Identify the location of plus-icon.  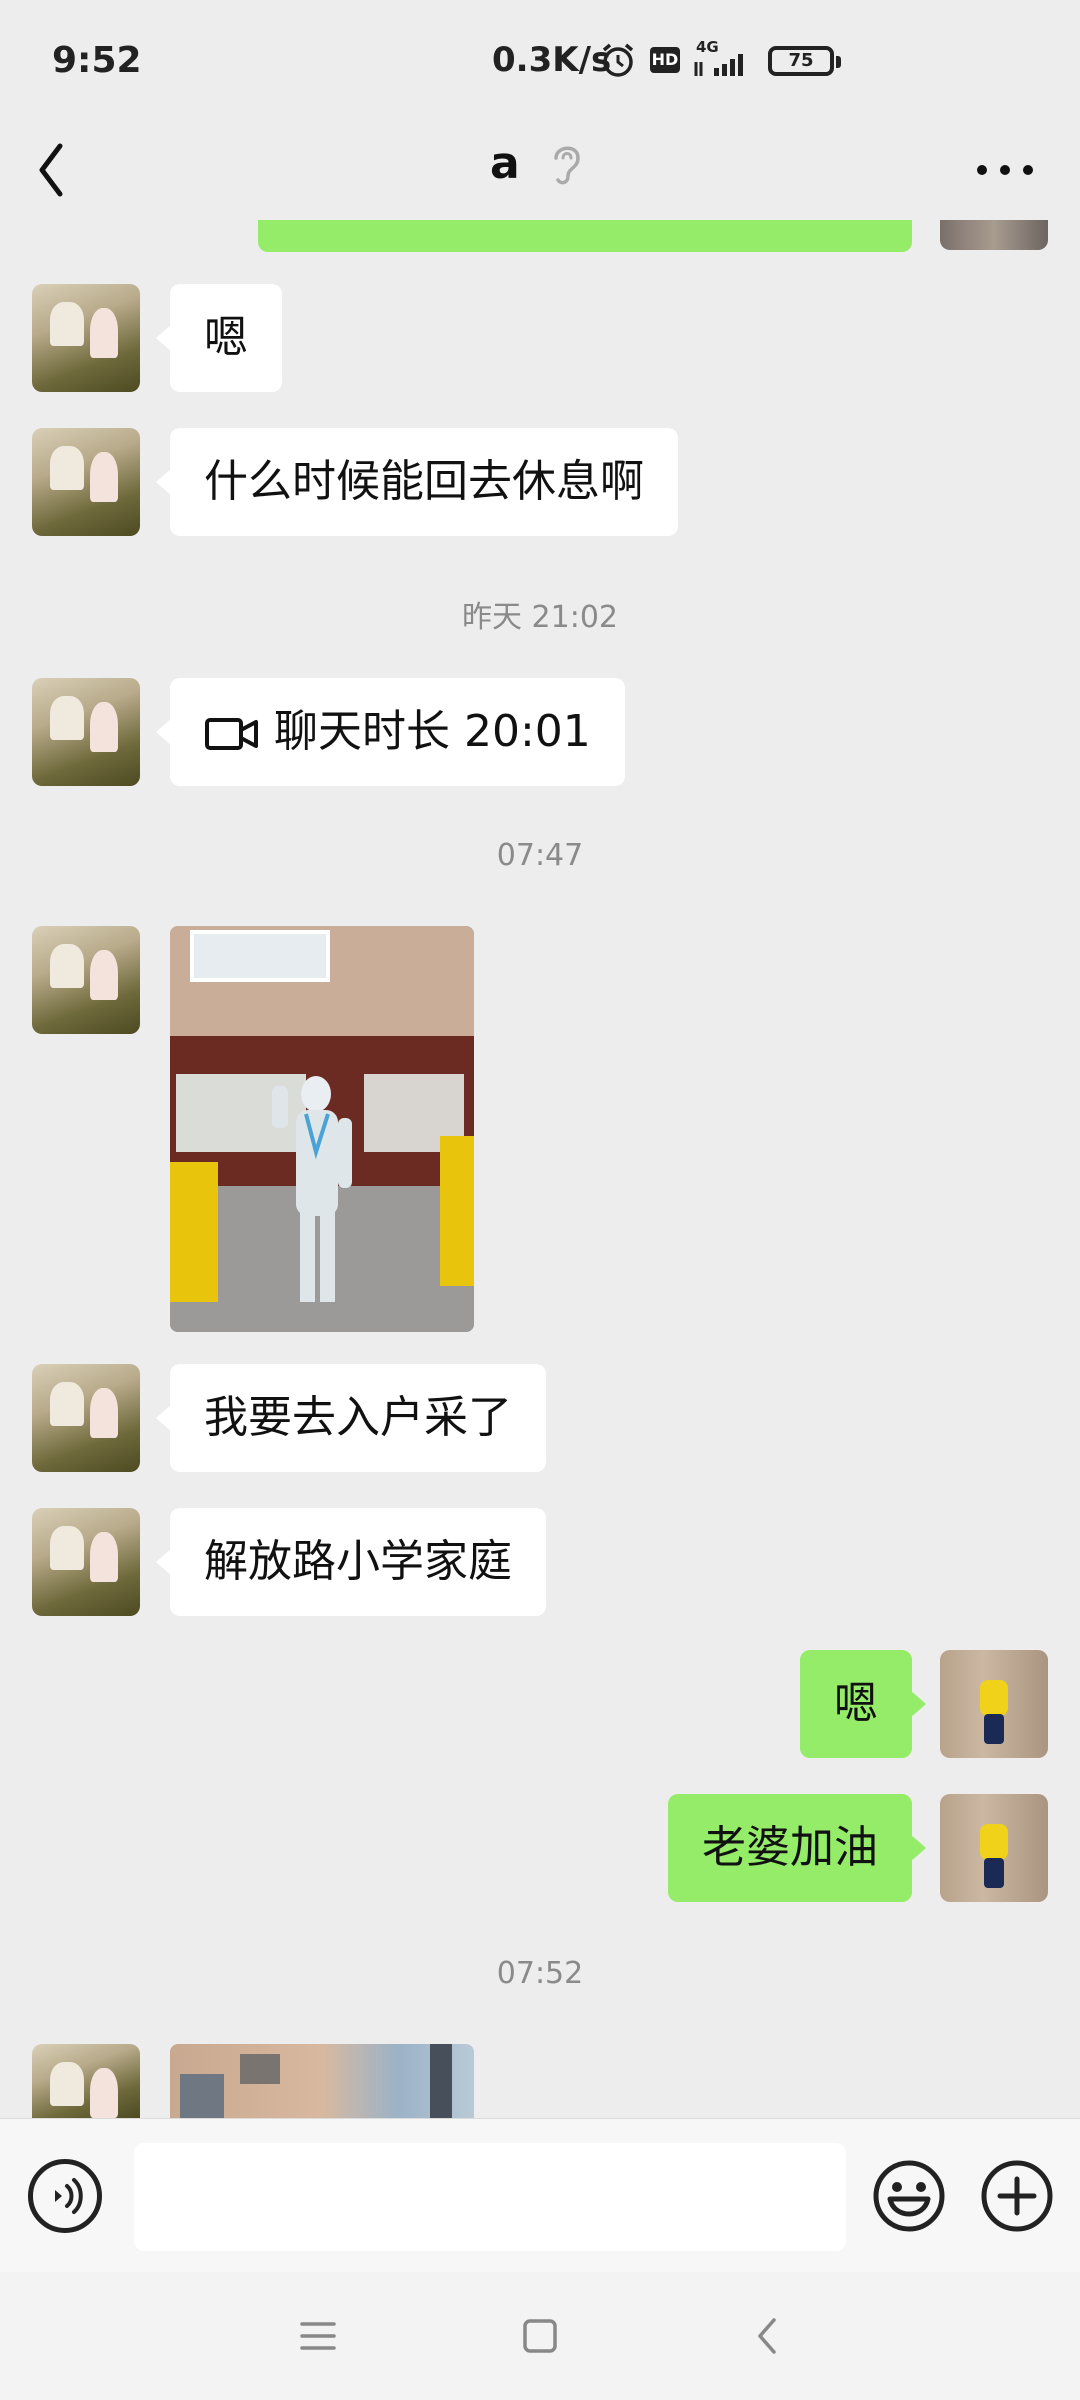
(1017, 2196).